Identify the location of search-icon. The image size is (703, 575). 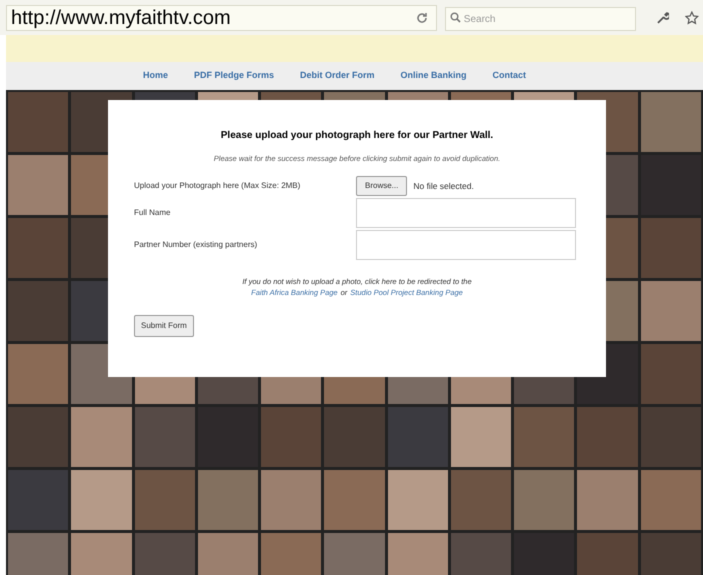
(455, 17).